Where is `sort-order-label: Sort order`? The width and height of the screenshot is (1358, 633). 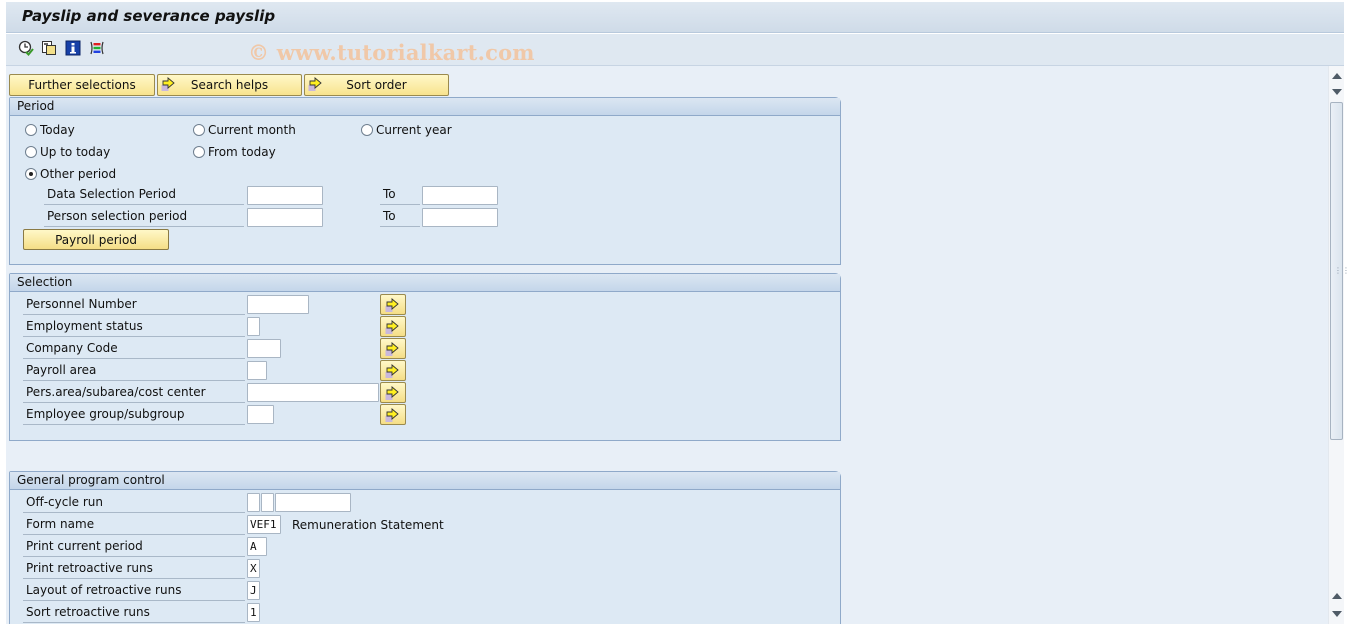 sort-order-label: Sort order is located at coordinates (376, 85).